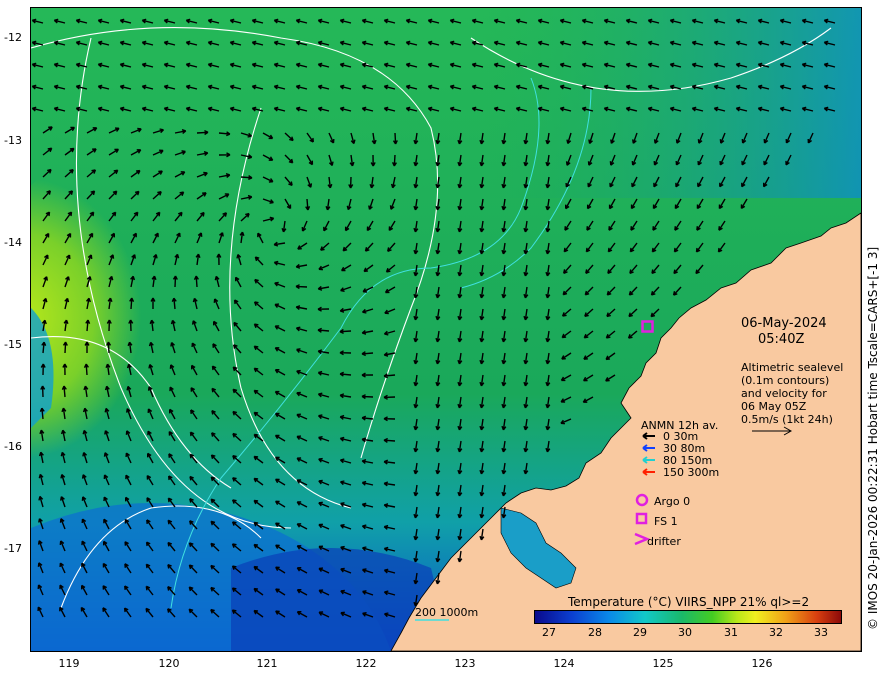  Describe the element at coordinates (13, 446) in the screenshot. I see `y-tick-label: -16` at that location.